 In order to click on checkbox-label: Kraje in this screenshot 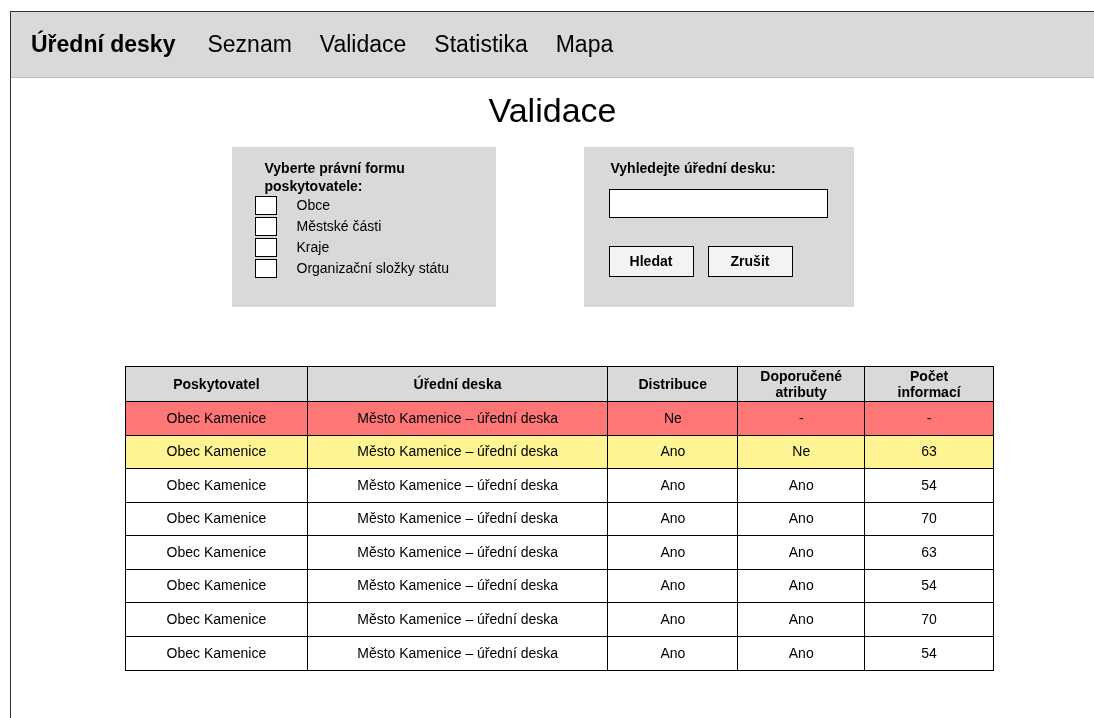, I will do `click(313, 247)`.